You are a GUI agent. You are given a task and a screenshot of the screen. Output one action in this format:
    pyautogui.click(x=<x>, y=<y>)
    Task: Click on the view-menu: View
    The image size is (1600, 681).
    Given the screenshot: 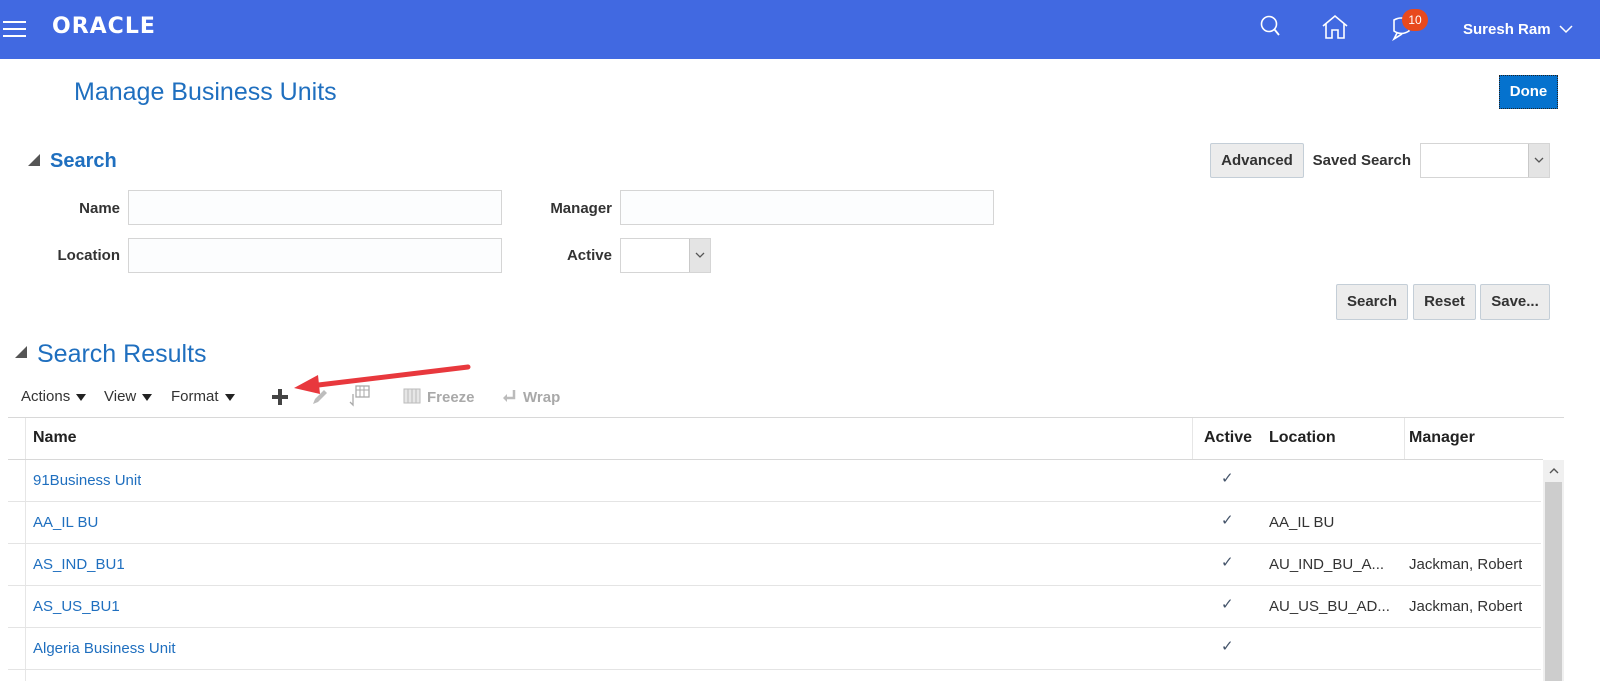 What is the action you would take?
    pyautogui.click(x=128, y=396)
    